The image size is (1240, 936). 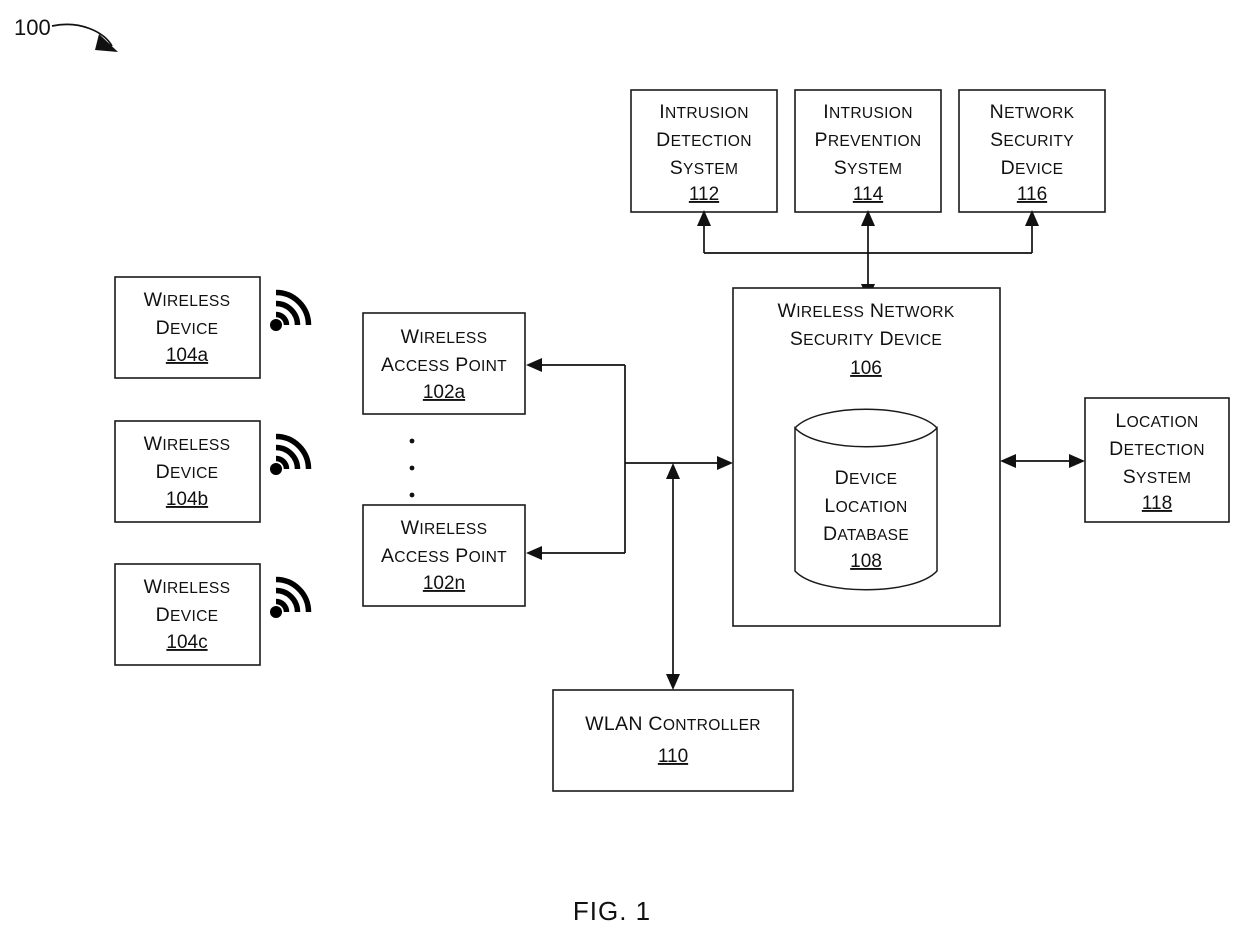 I want to click on figure-caption: FIG. 1, so click(x=612, y=911).